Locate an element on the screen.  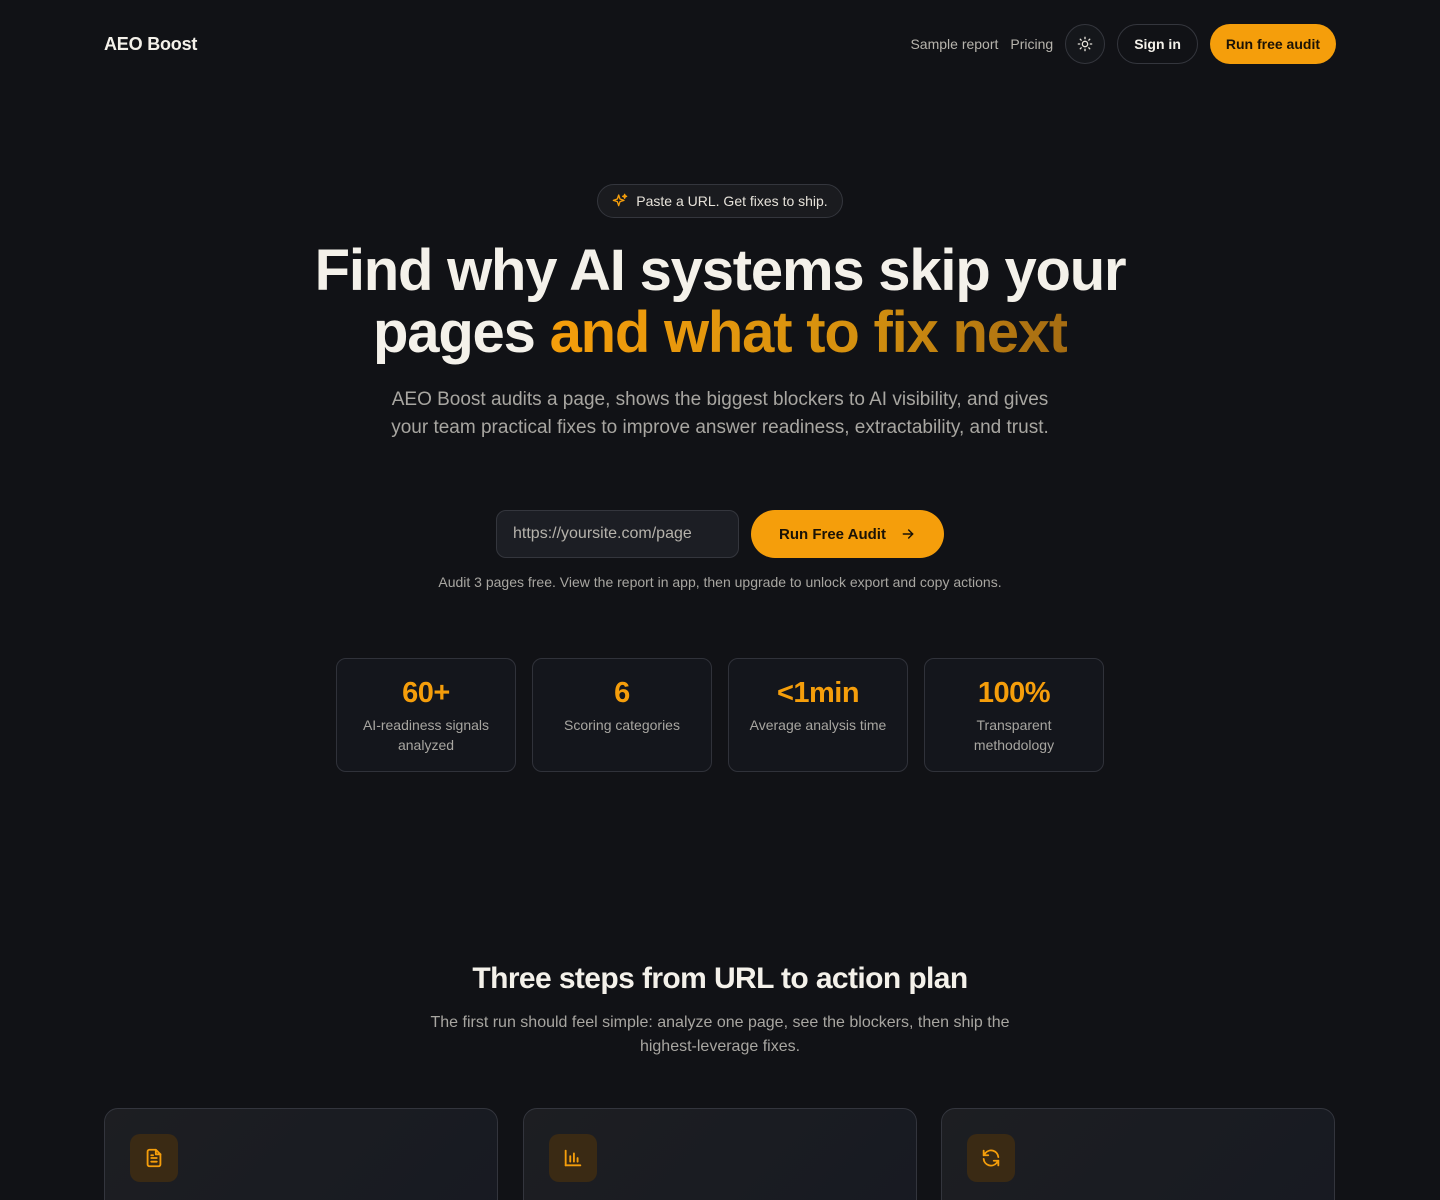
stat-card: 100% Transparent methodology is located at coordinates (1014, 715).